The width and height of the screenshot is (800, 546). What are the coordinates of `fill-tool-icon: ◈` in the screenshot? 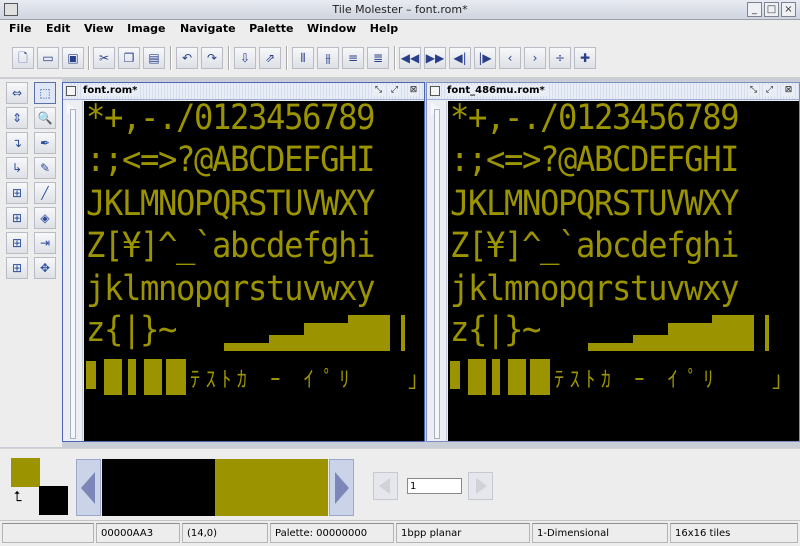 It's located at (45, 218).